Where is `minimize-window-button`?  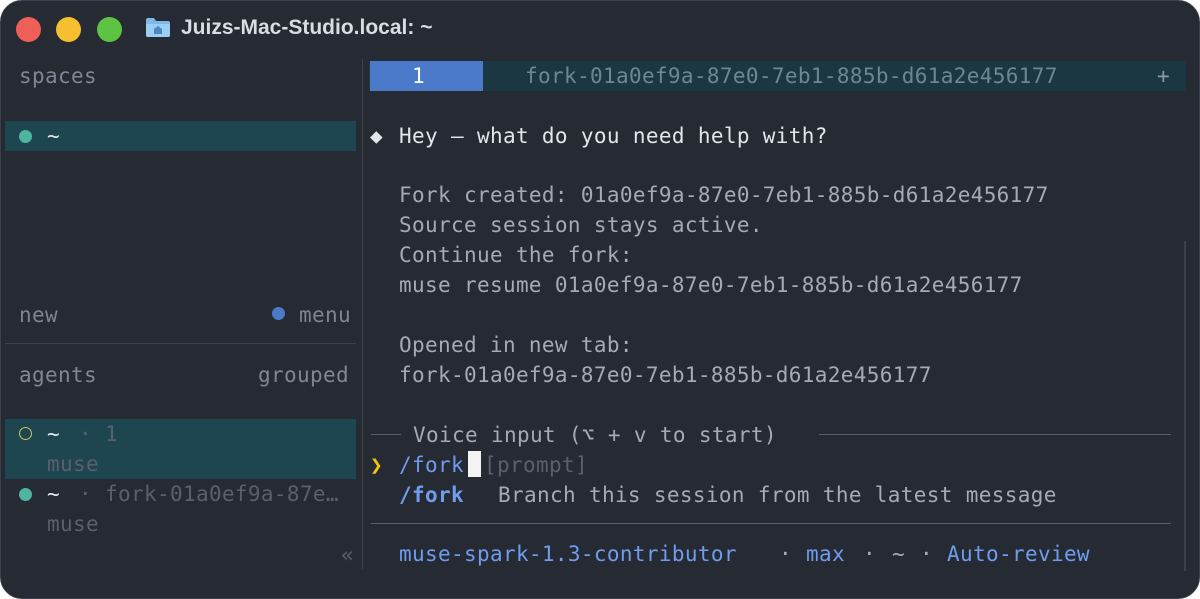
minimize-window-button is located at coordinates (68, 29).